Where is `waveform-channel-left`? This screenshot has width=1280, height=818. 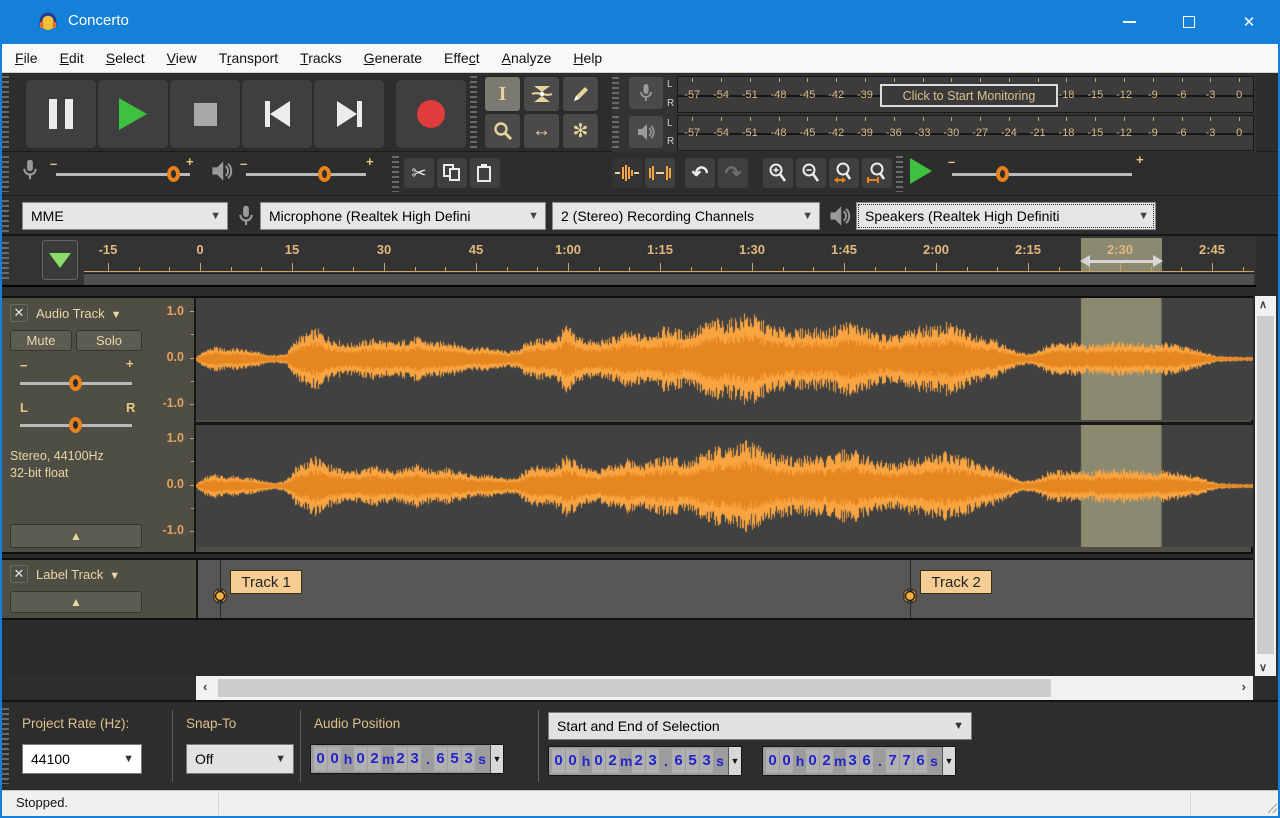 waveform-channel-left is located at coordinates (724, 359).